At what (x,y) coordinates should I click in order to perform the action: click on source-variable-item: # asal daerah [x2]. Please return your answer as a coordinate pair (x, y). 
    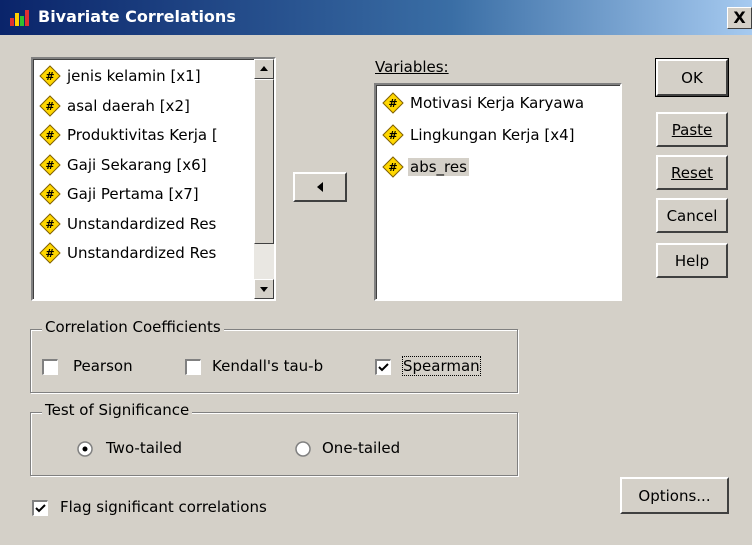
    Looking at the image, I should click on (115, 106).